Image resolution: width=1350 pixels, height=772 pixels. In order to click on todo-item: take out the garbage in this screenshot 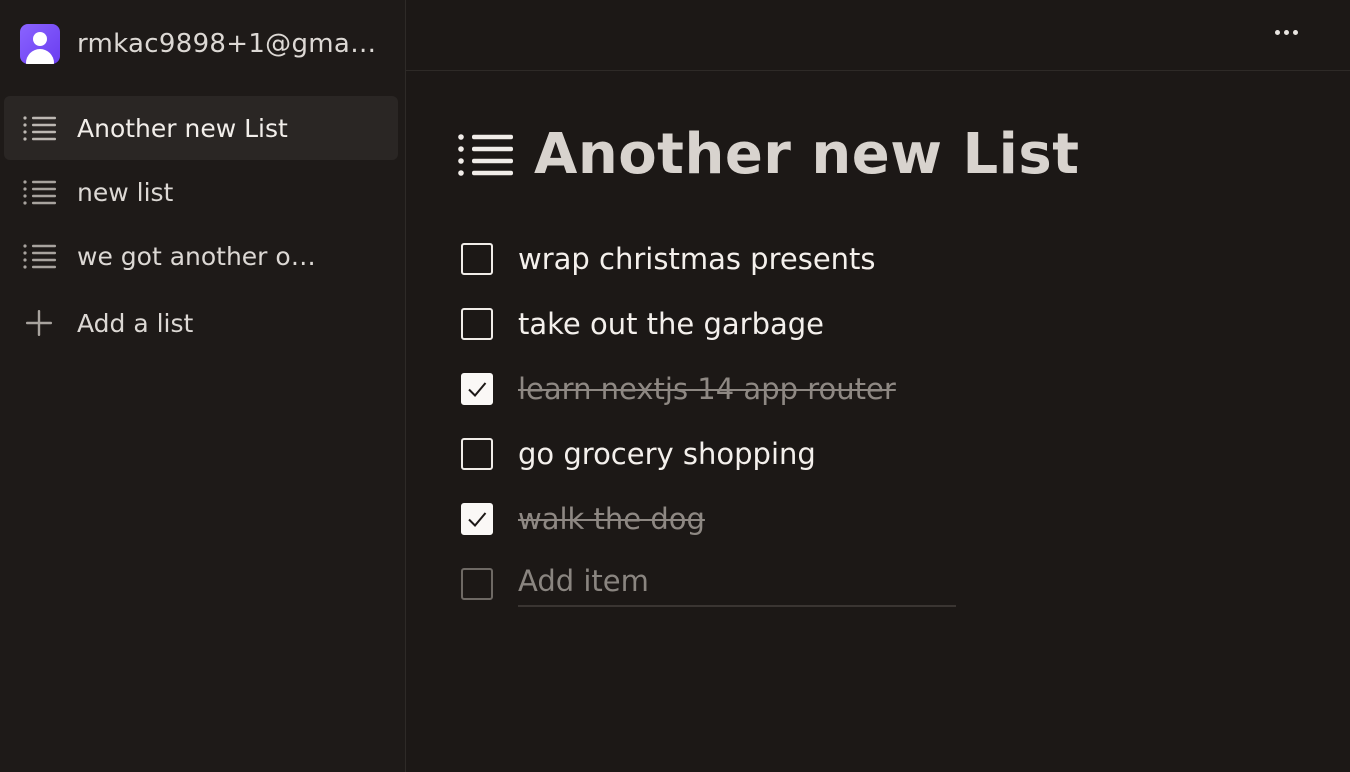, I will do `click(721, 323)`.